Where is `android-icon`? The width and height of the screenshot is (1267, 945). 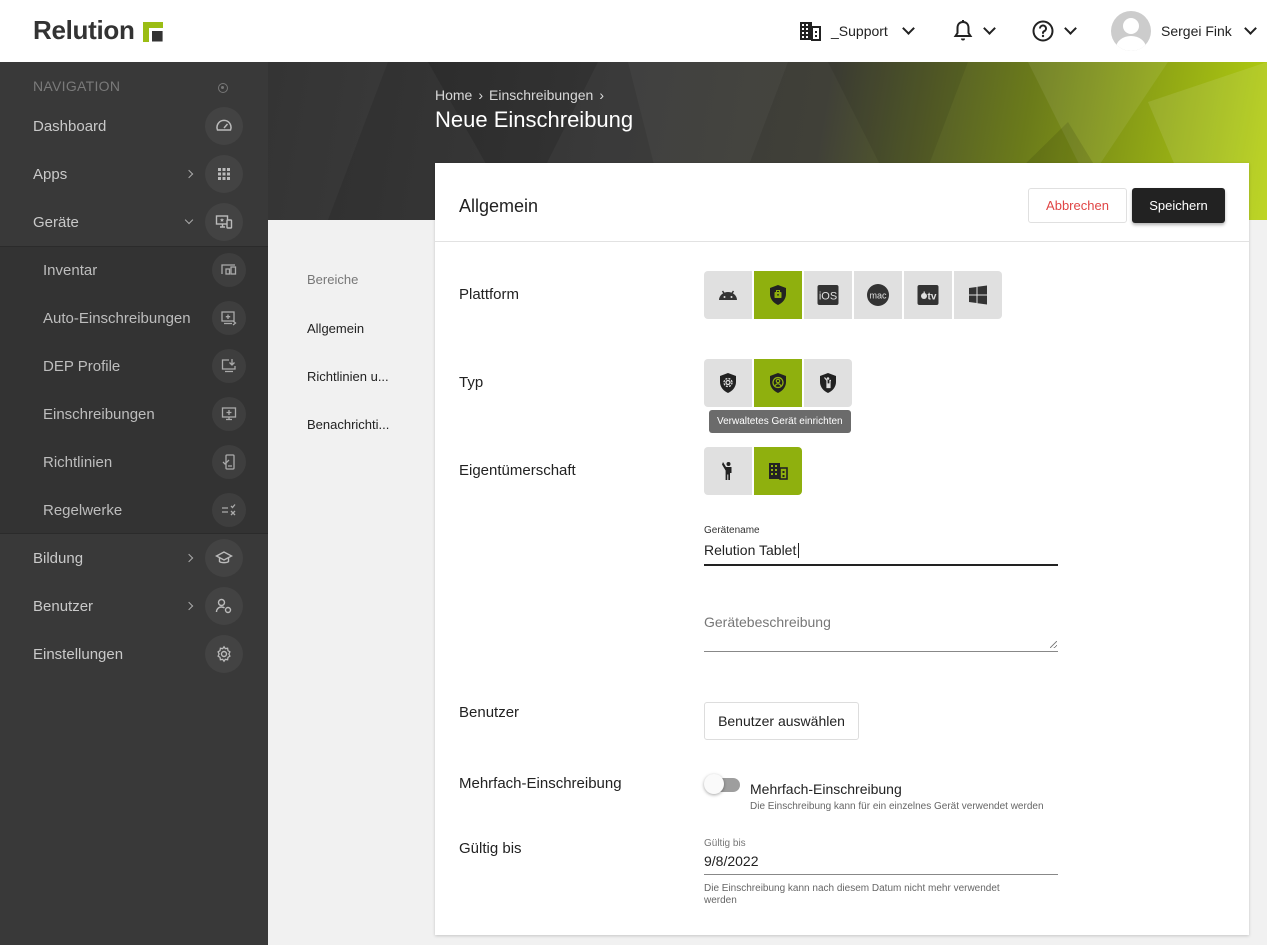
android-icon is located at coordinates (728, 295).